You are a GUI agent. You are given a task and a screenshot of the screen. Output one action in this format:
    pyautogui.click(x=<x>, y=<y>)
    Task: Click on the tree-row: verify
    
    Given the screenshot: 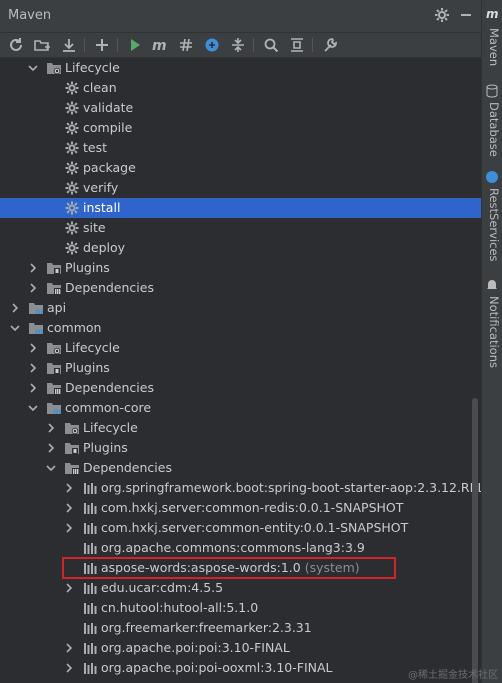 What is the action you would take?
    pyautogui.click(x=240, y=188)
    